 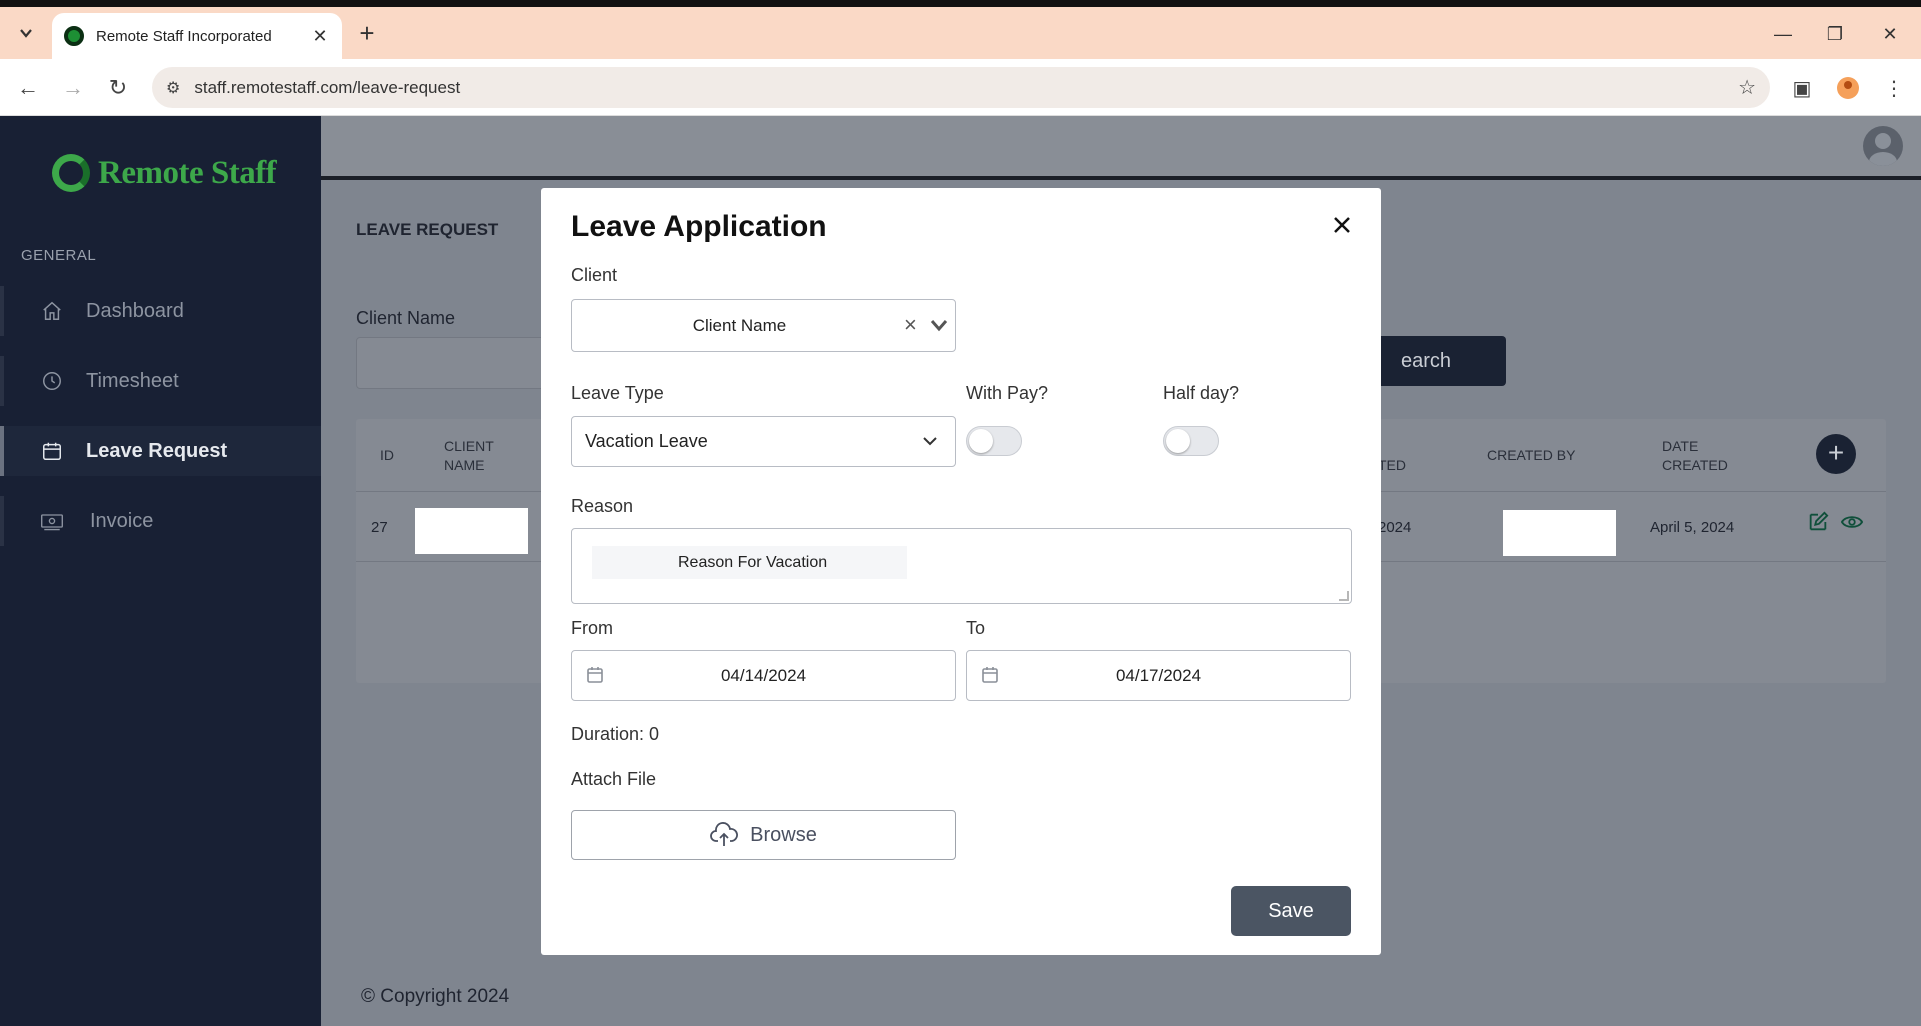 What do you see at coordinates (1395, 527) in the screenshot?
I see `cell-partial-date: 2024` at bounding box center [1395, 527].